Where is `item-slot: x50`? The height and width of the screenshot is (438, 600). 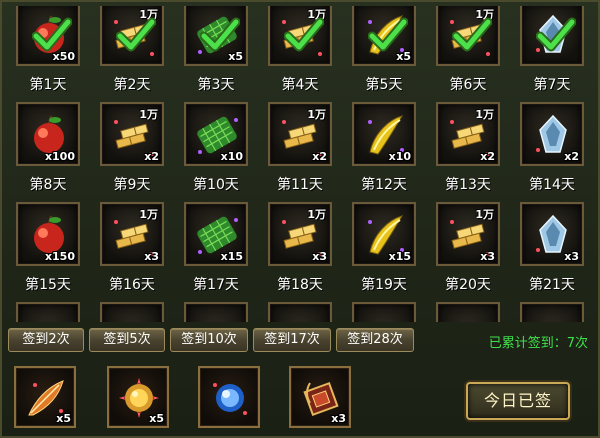 item-slot: x50 is located at coordinates (48, 36).